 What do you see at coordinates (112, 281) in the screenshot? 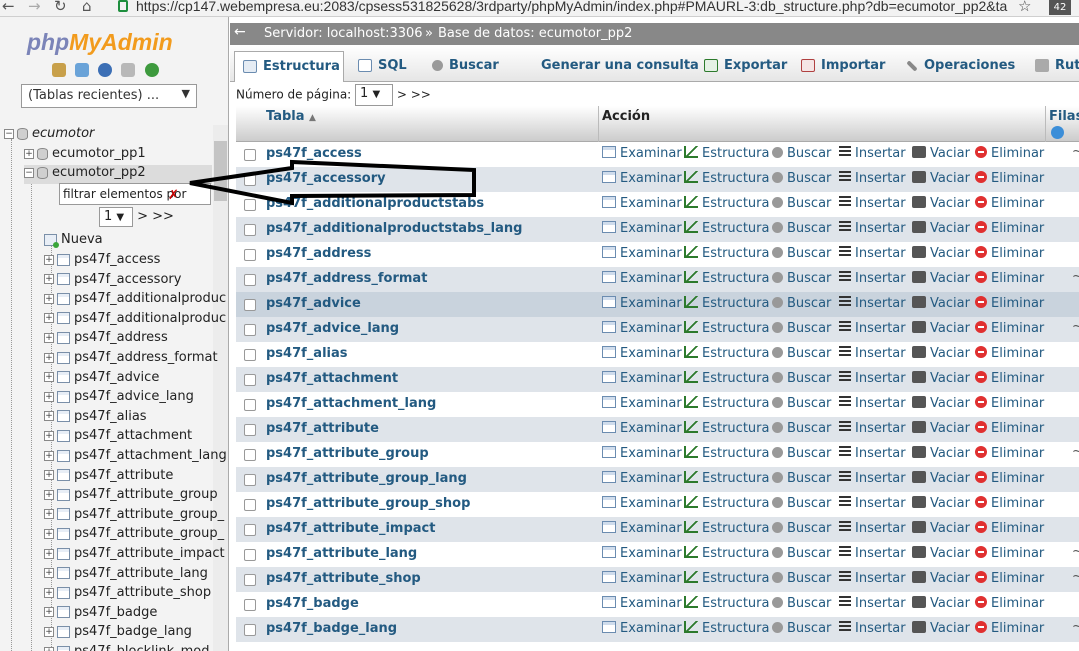
I see `tree-node-table: + ps47f_accessory` at bounding box center [112, 281].